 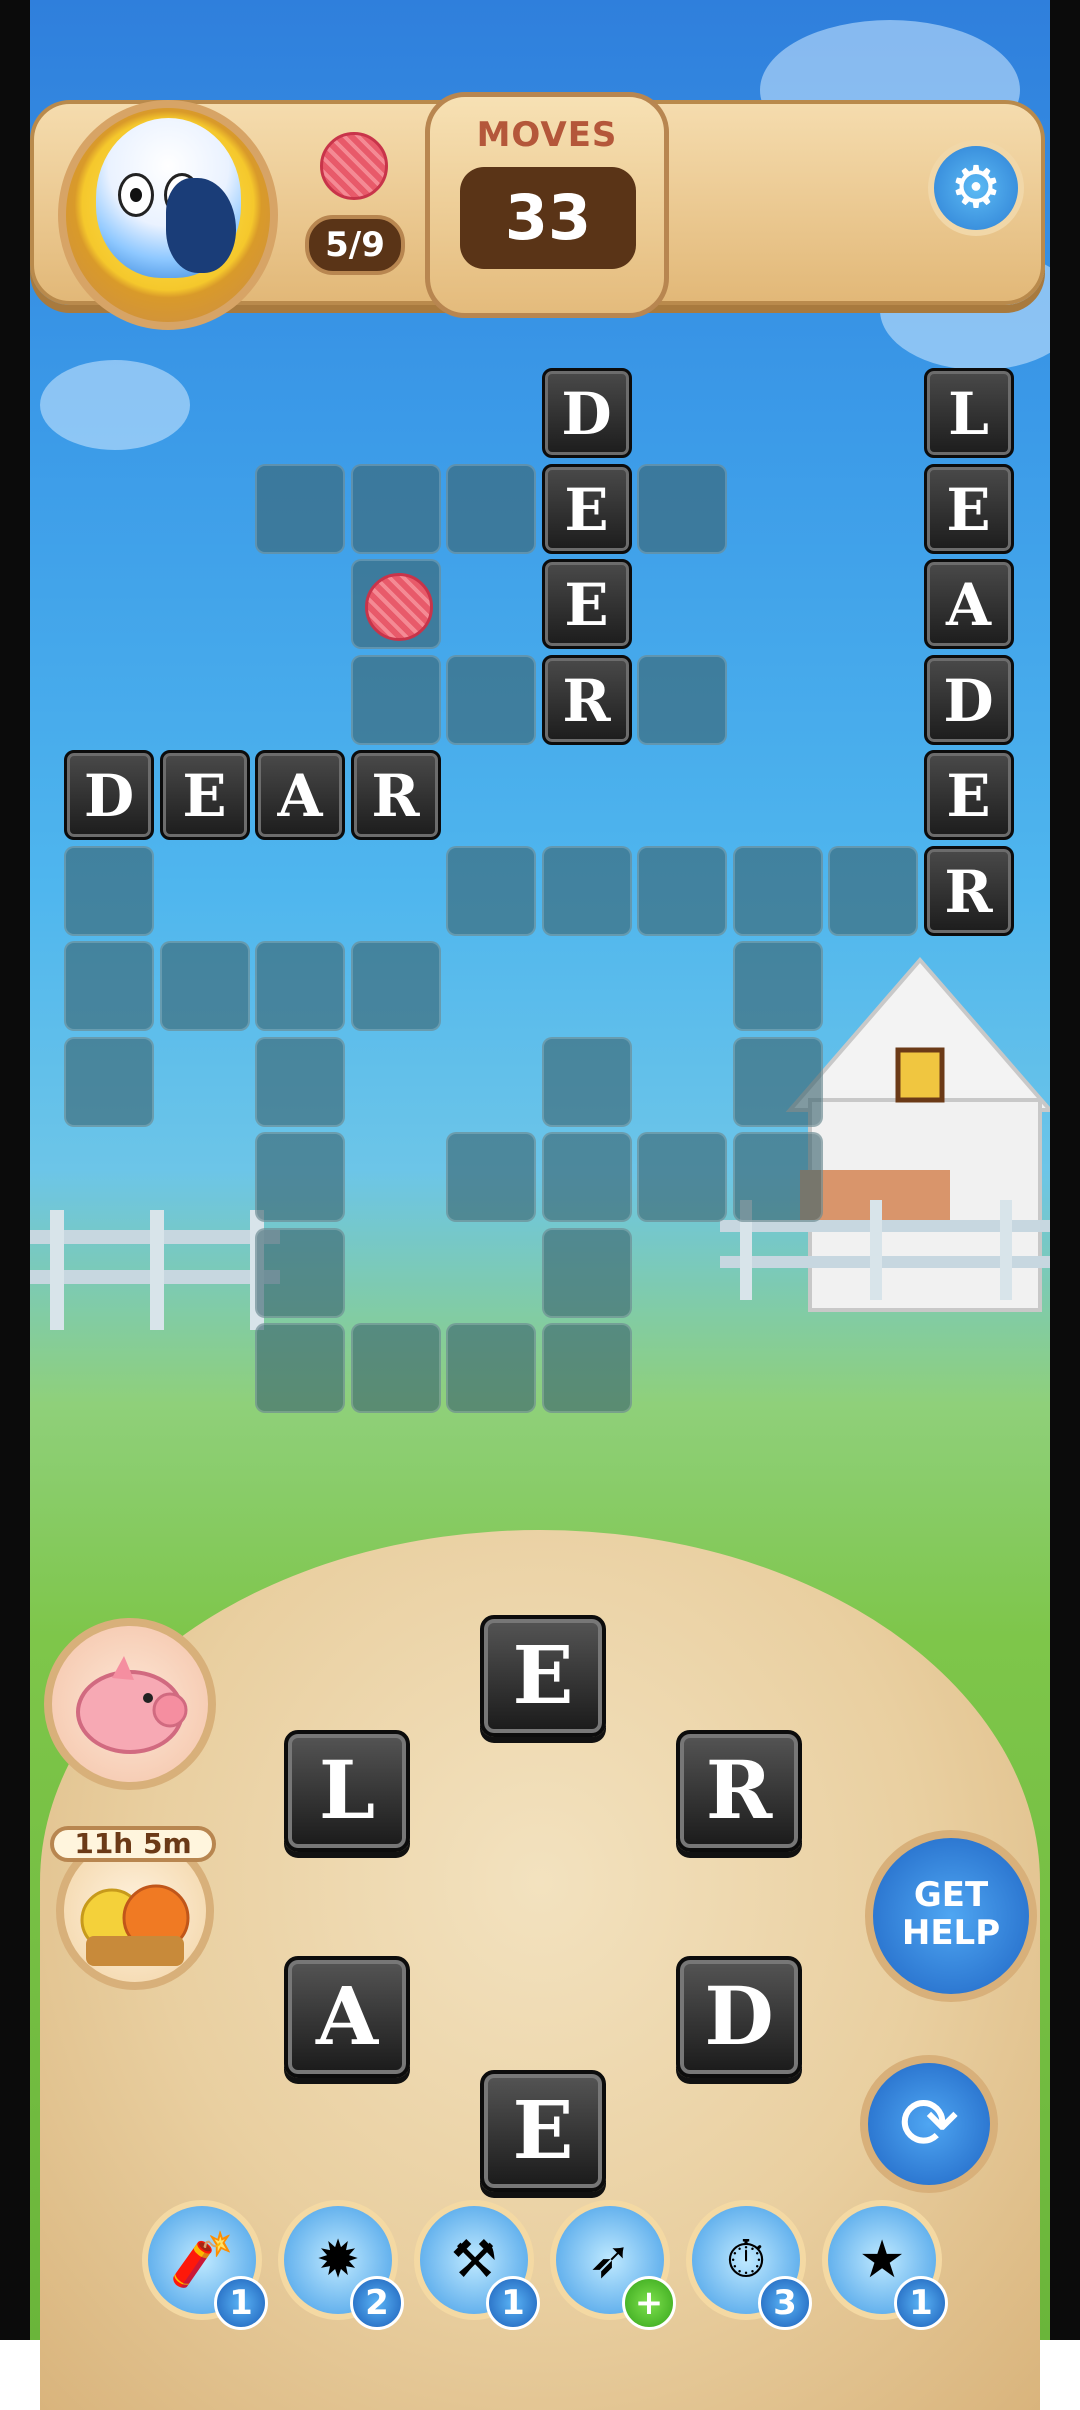 I want to click on moves-value: 33, so click(x=548, y=218).